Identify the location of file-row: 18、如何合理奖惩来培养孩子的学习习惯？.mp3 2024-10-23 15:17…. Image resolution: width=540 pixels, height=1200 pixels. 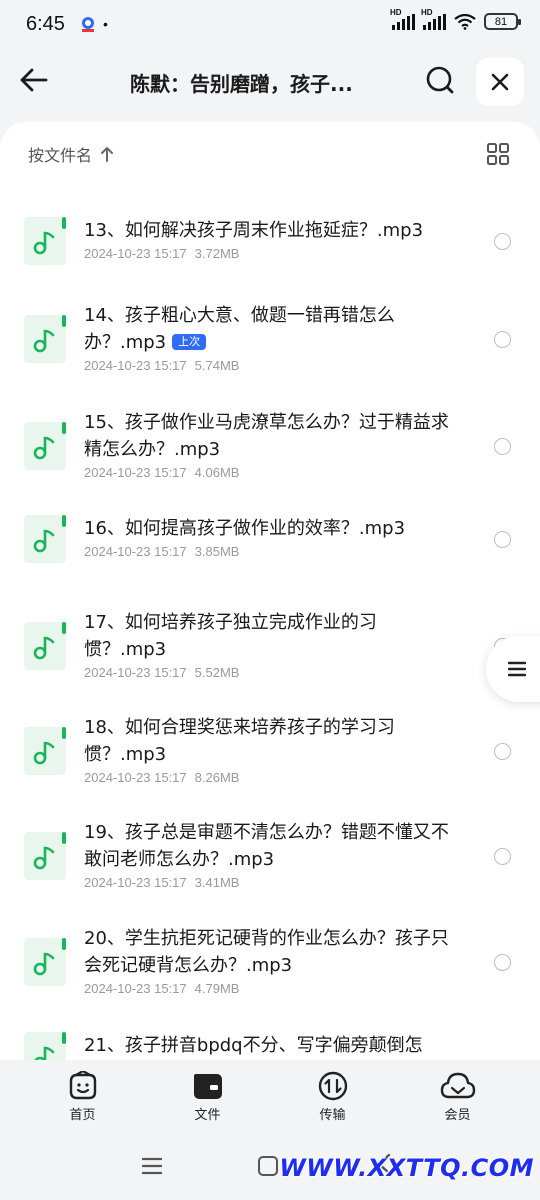
(270, 764).